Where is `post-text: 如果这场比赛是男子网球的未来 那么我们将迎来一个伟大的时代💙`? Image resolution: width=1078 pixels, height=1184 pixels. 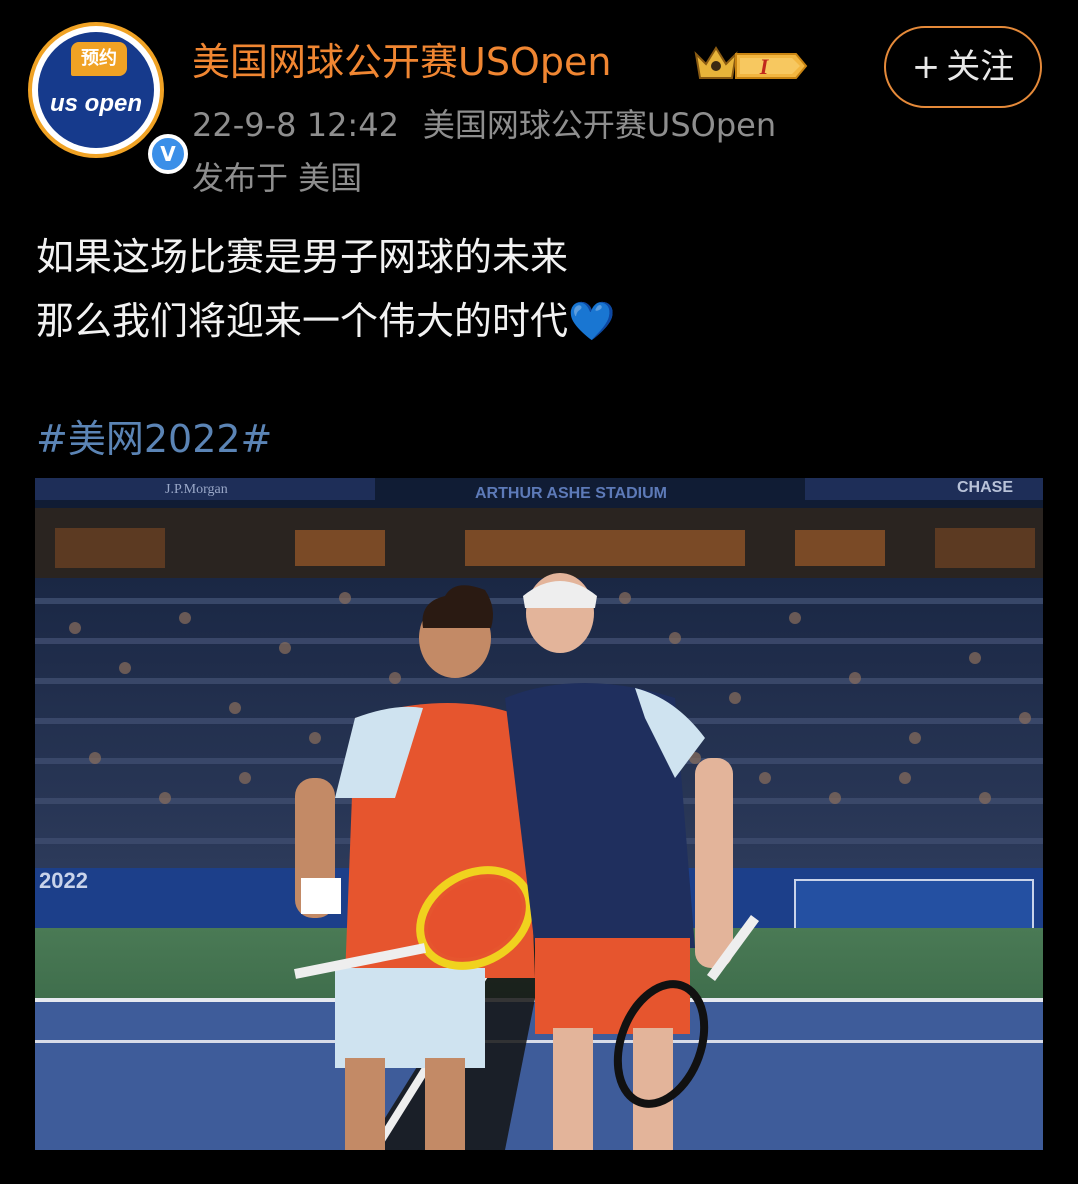 post-text: 如果这场比赛是男子网球的未来 那么我们将迎来一个伟大的时代💙 is located at coordinates (325, 296).